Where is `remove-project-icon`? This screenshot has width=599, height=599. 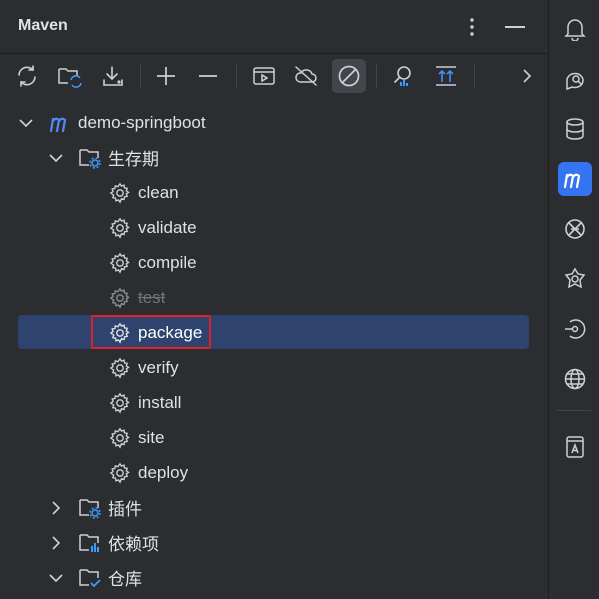 remove-project-icon is located at coordinates (208, 76).